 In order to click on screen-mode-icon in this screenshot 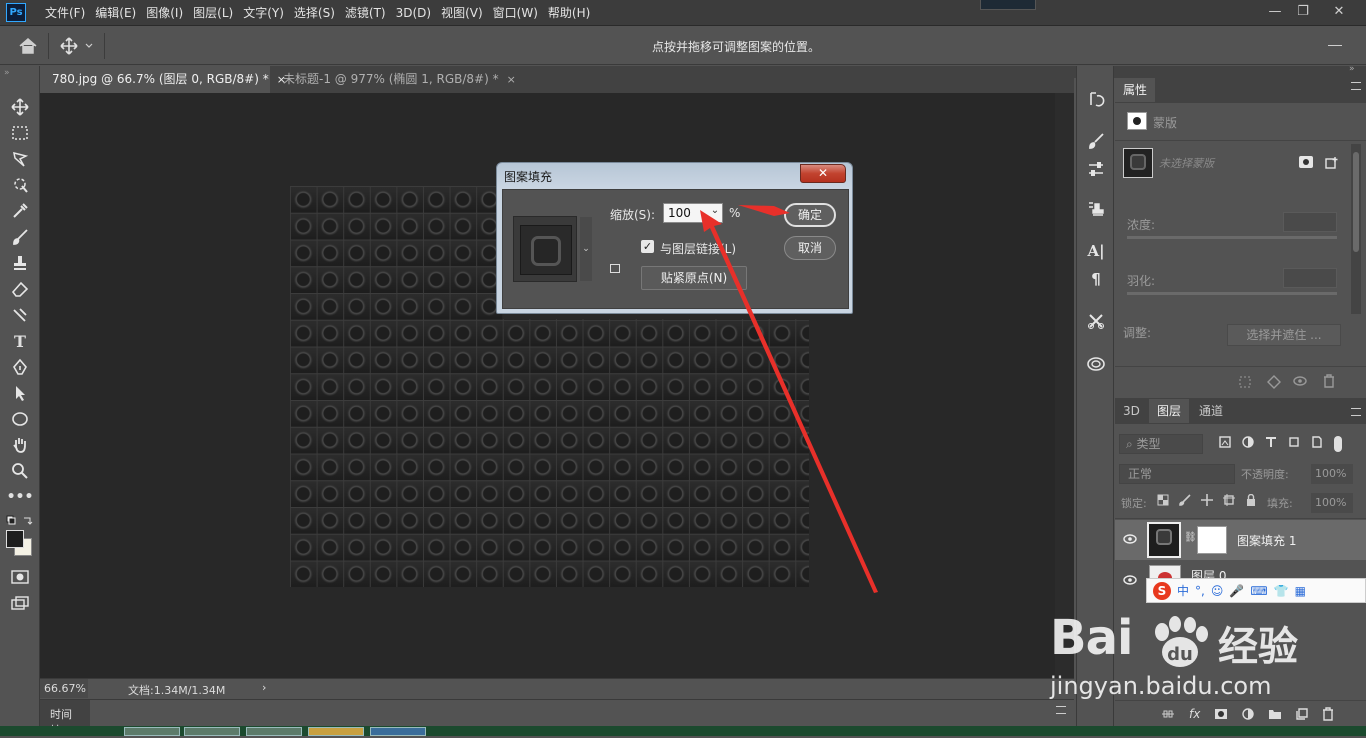, I will do `click(20, 603)`.